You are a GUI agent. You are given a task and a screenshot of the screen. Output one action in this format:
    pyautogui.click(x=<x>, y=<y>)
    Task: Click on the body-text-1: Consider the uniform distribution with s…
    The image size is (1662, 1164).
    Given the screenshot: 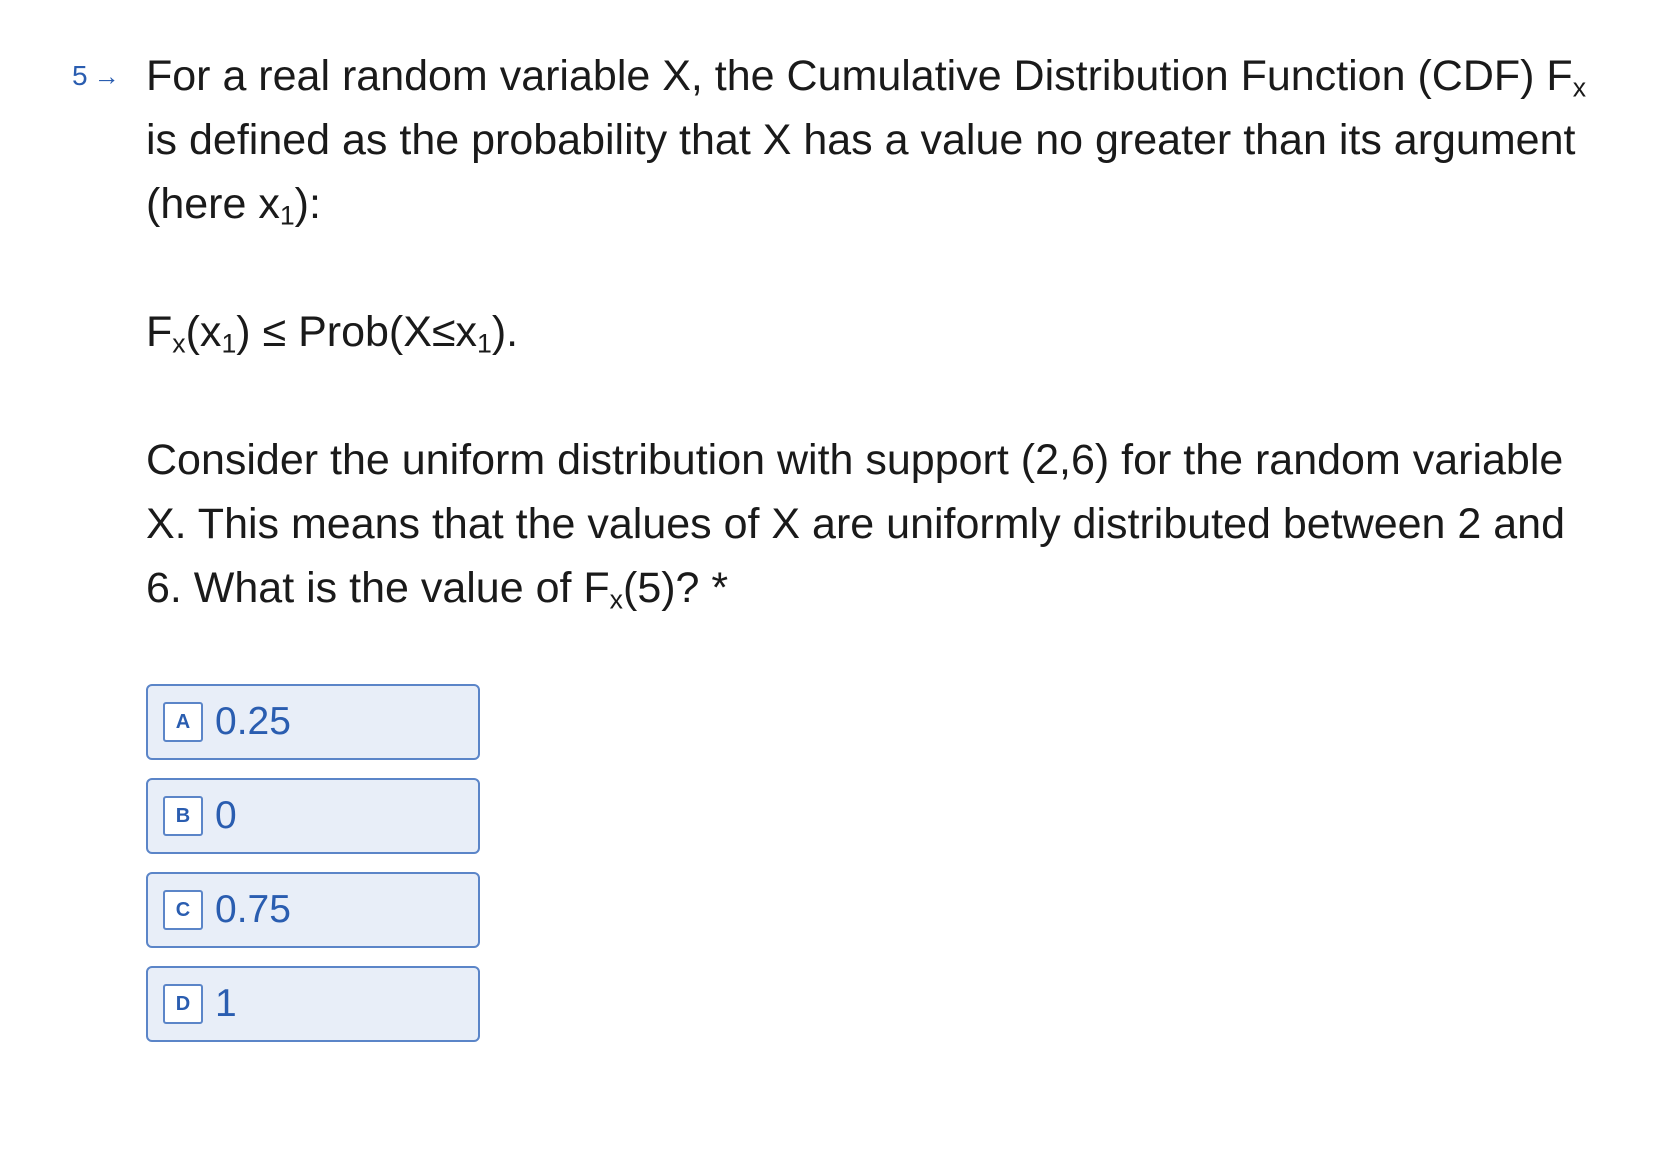 What is the action you would take?
    pyautogui.click(x=855, y=524)
    